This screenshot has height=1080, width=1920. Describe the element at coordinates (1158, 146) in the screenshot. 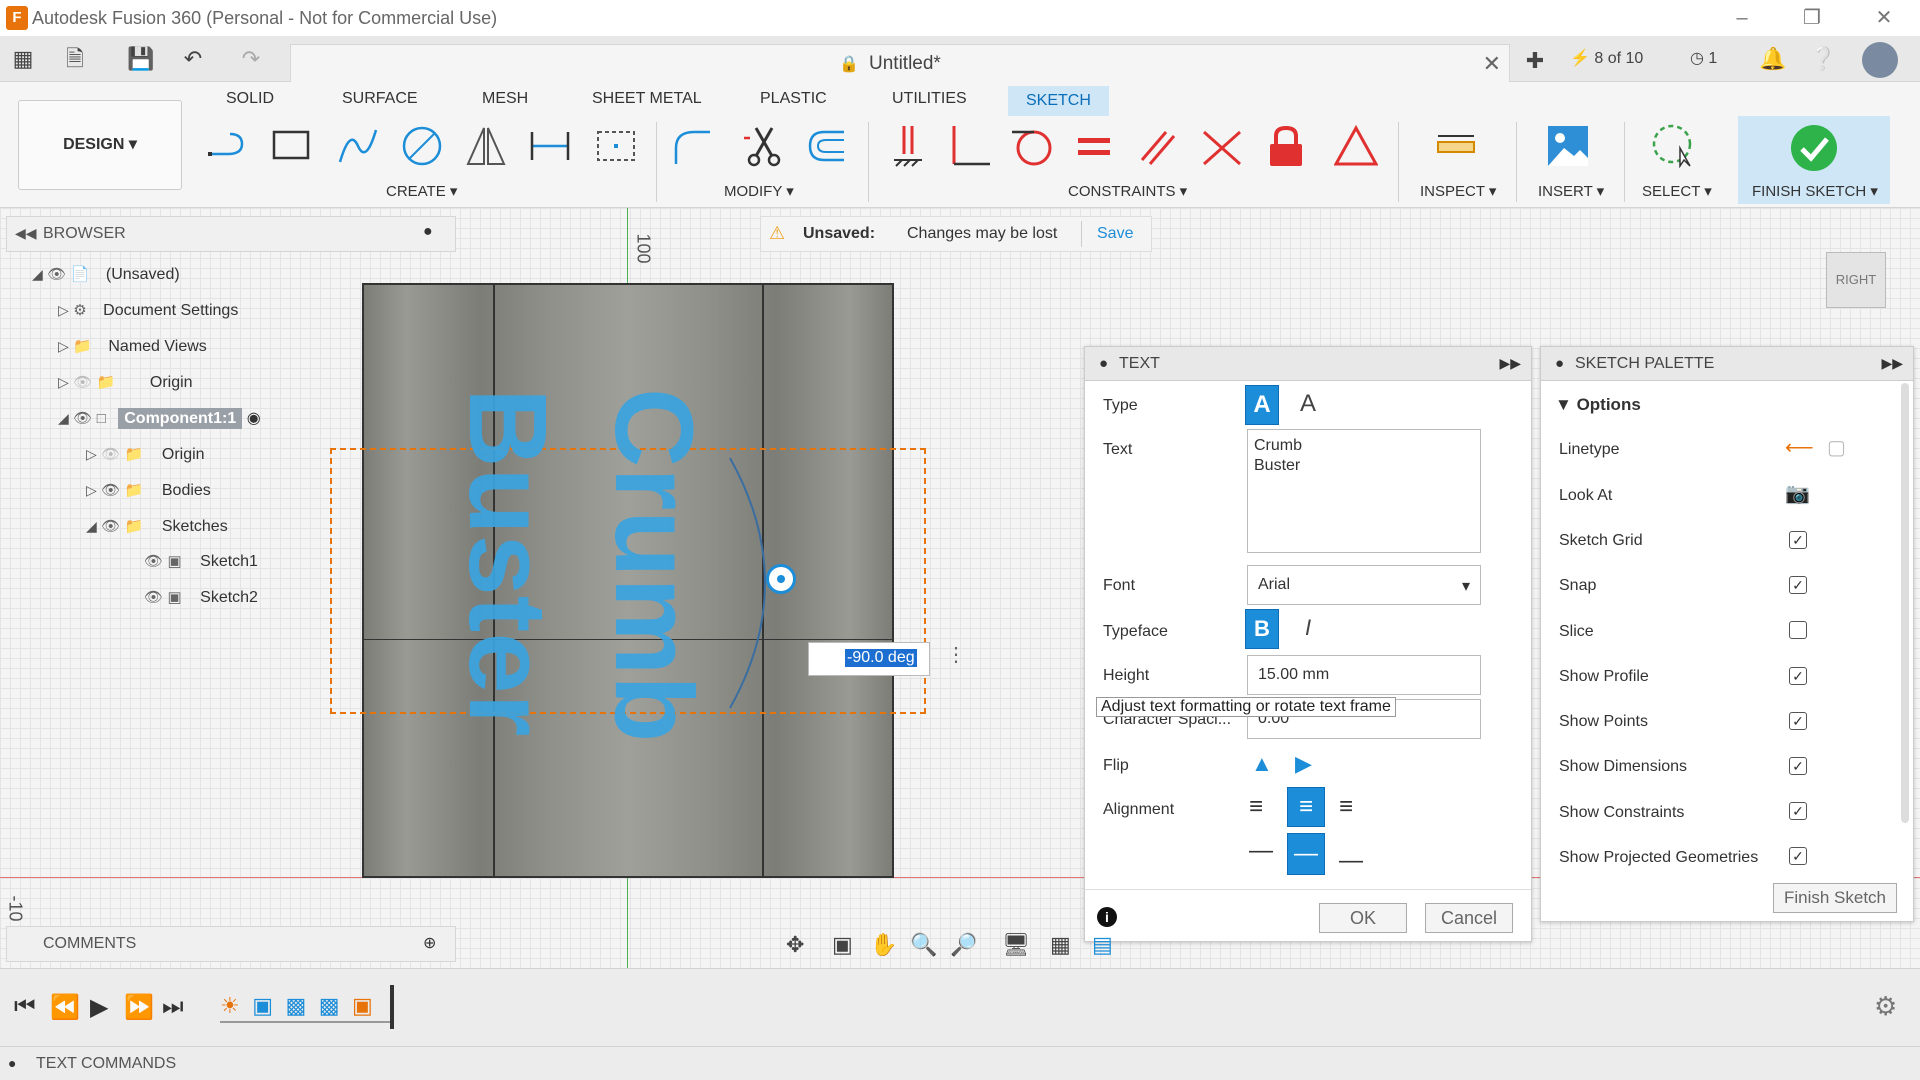

I see `parallel-constraint-icon` at that location.